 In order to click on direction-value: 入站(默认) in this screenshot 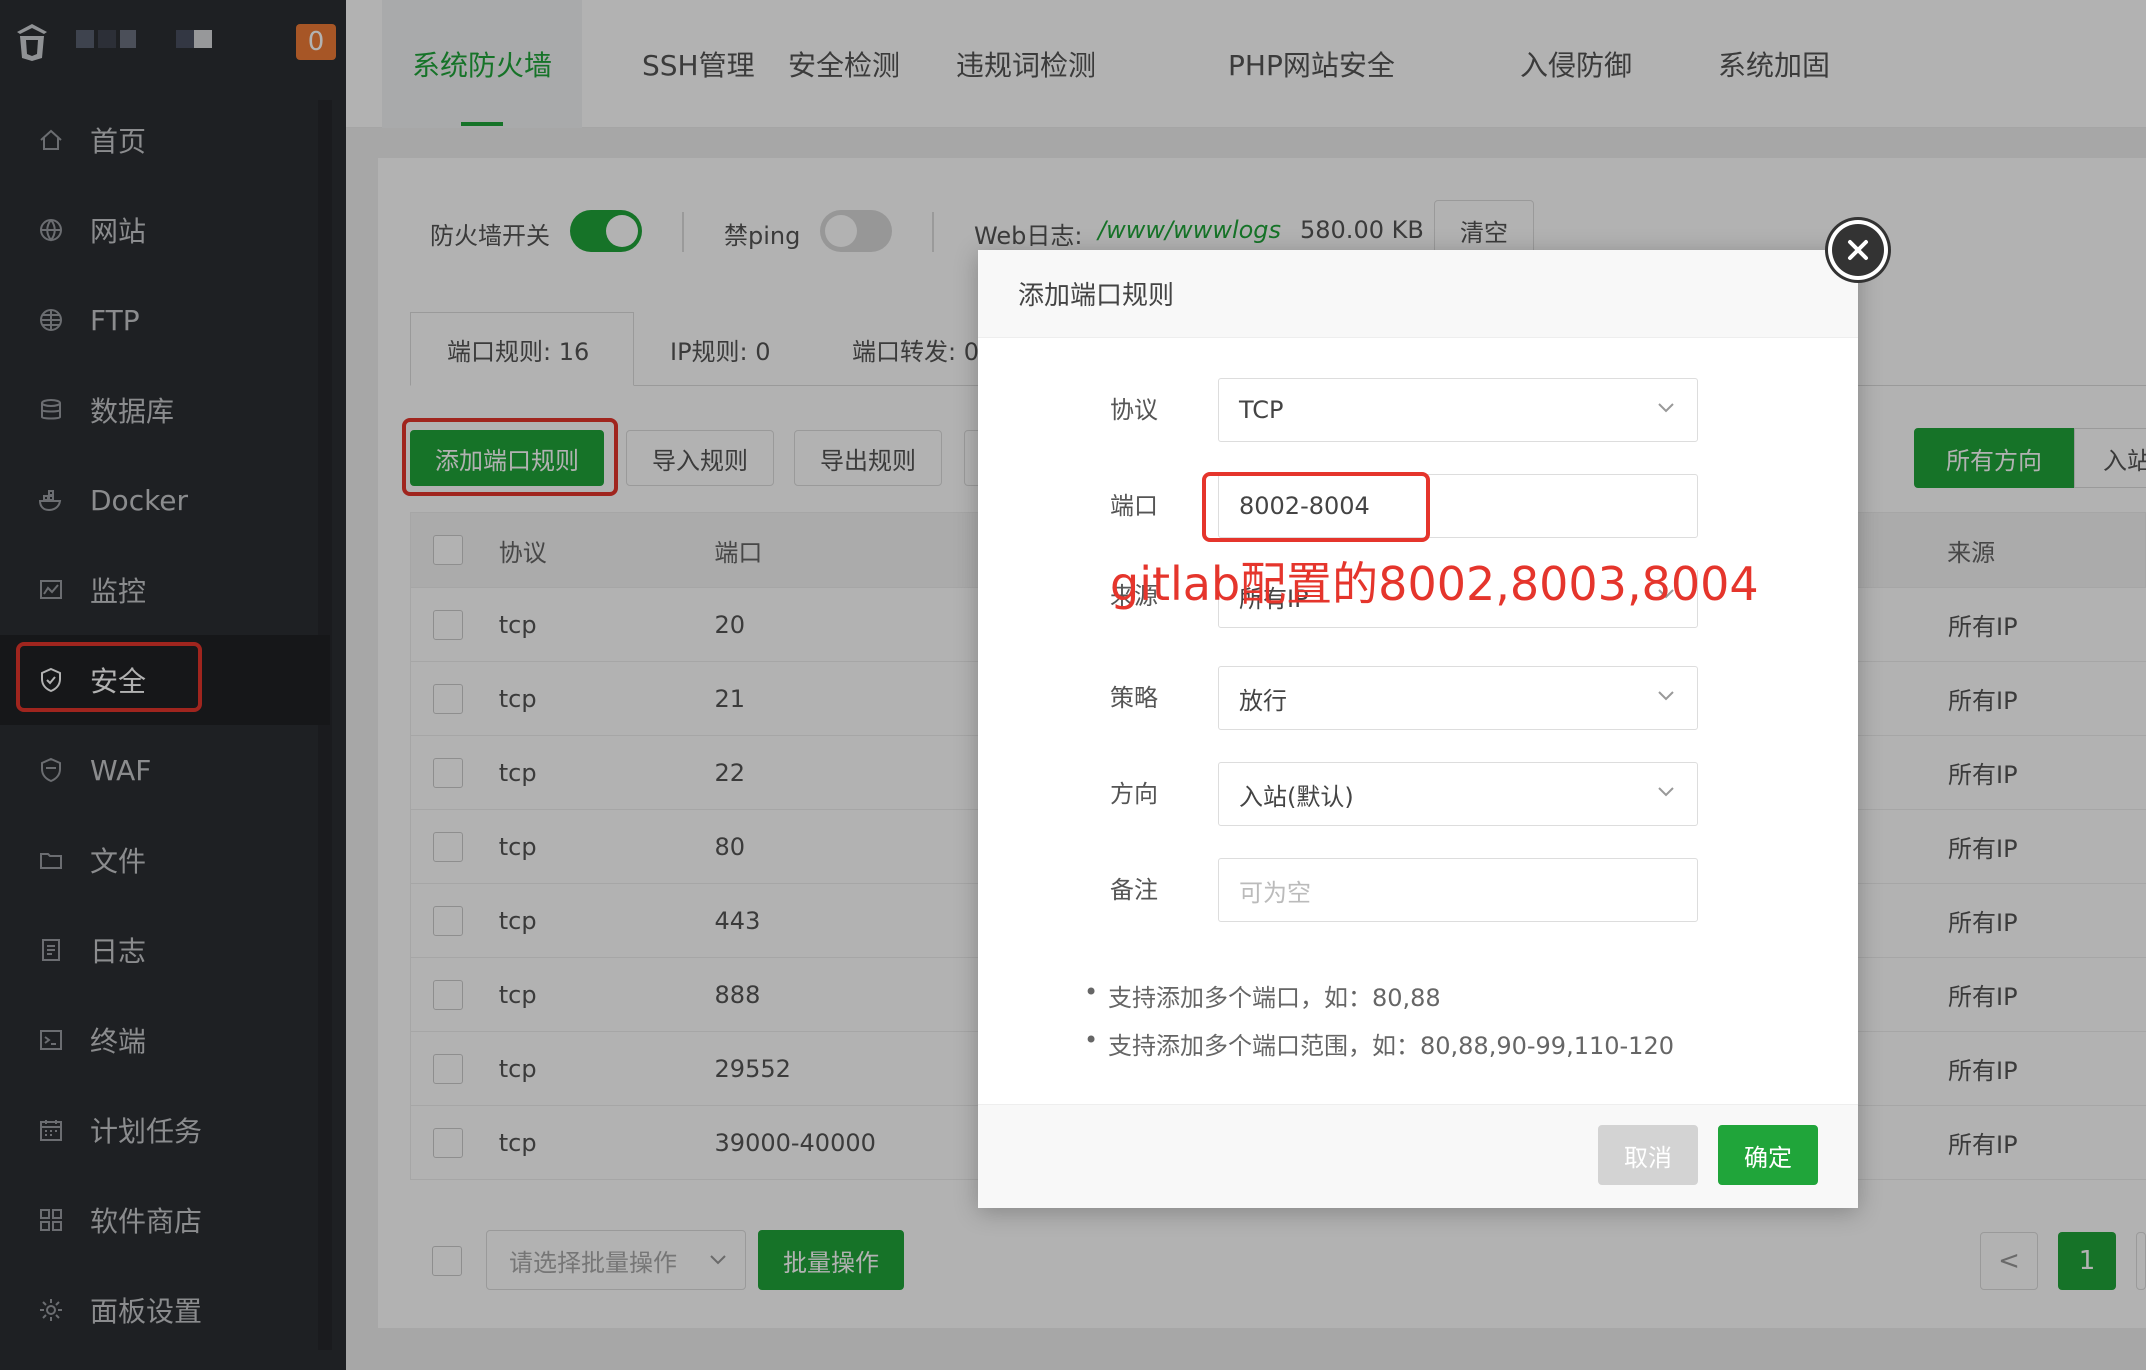, I will do `click(1296, 796)`.